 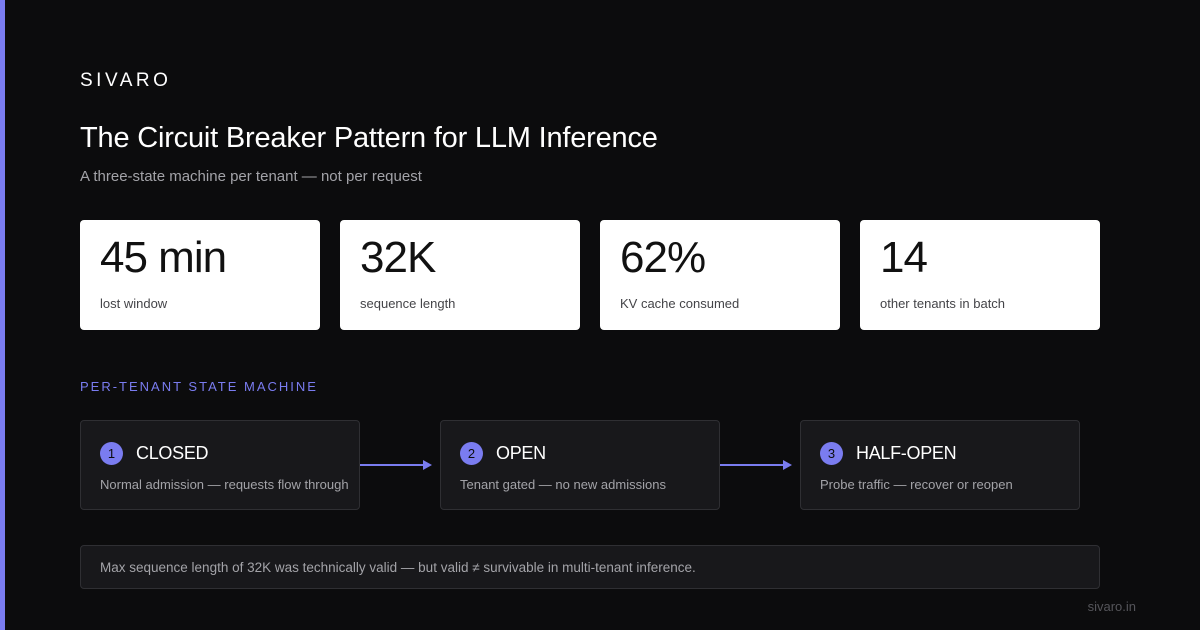 I want to click on state-header: 1 CLOSED, so click(x=220, y=453).